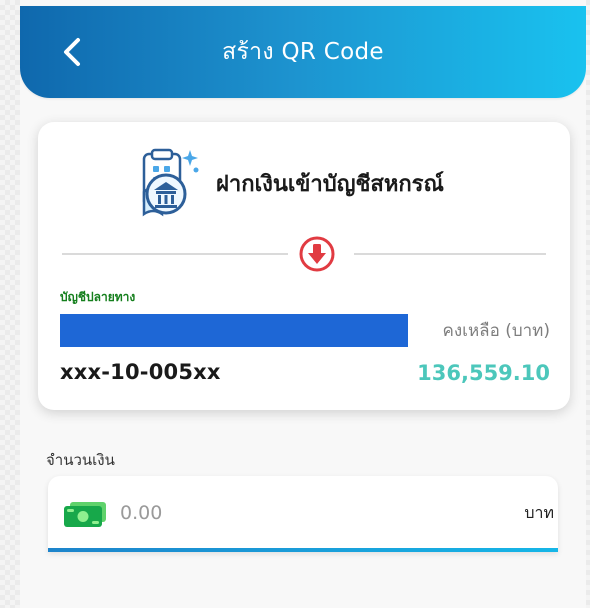 This screenshot has width=590, height=608. What do you see at coordinates (303, 550) in the screenshot?
I see `amount-field-underline` at bounding box center [303, 550].